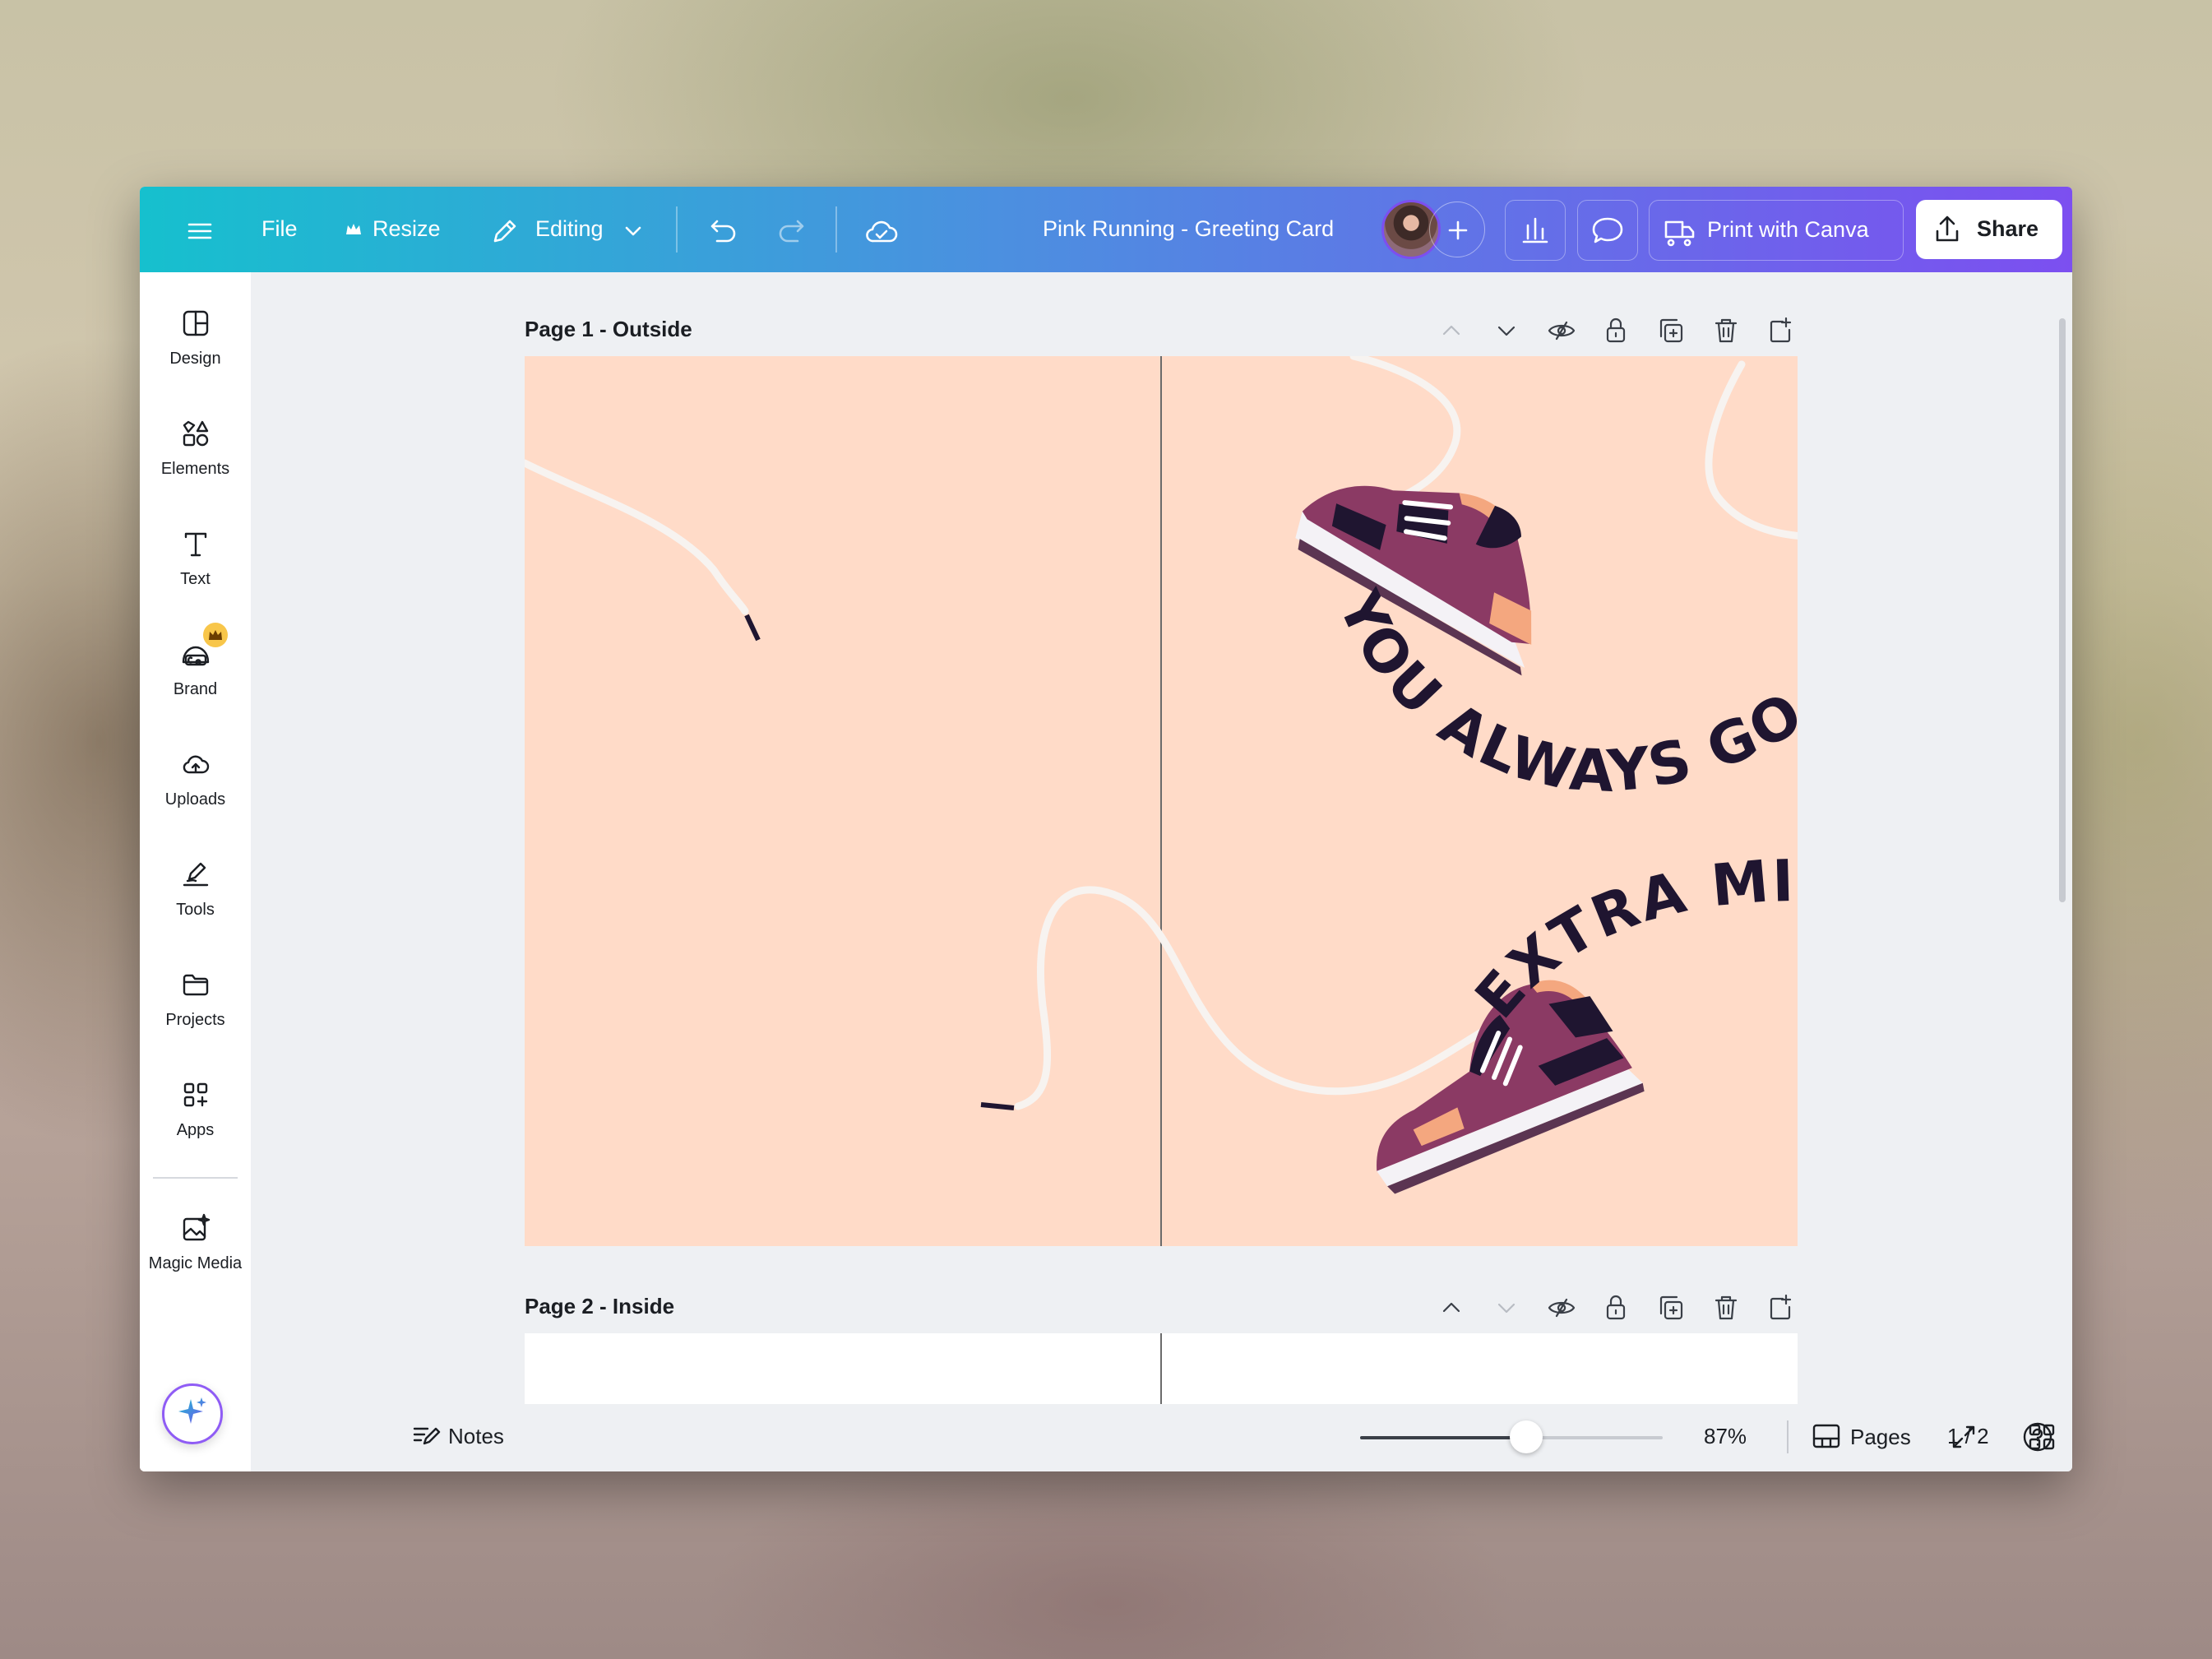 The height and width of the screenshot is (1659, 2212). What do you see at coordinates (633, 231) in the screenshot?
I see `chevron-down-icon` at bounding box center [633, 231].